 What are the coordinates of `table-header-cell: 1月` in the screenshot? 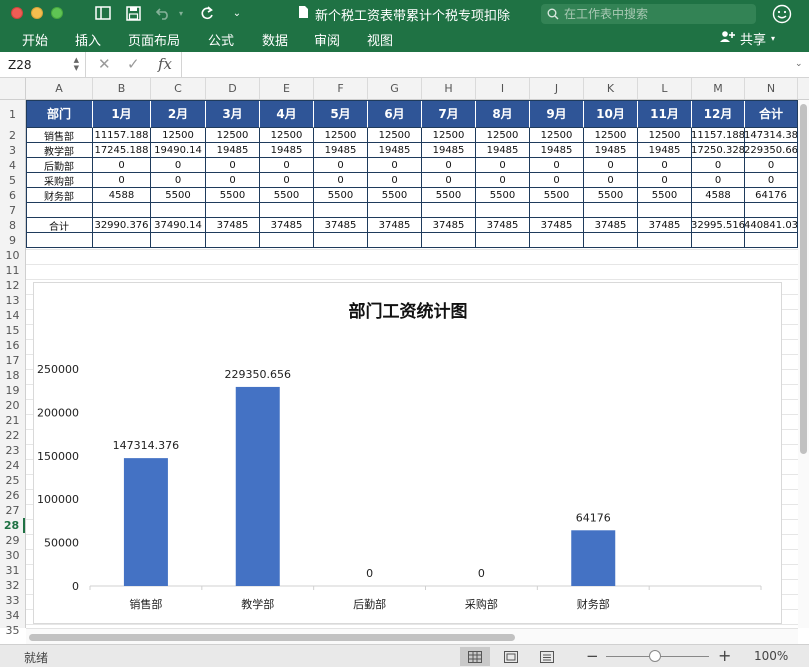 It's located at (122, 114).